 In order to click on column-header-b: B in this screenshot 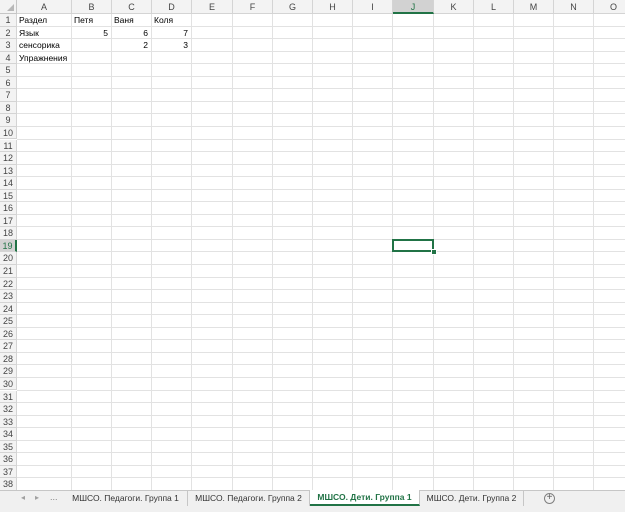, I will do `click(92, 7)`.